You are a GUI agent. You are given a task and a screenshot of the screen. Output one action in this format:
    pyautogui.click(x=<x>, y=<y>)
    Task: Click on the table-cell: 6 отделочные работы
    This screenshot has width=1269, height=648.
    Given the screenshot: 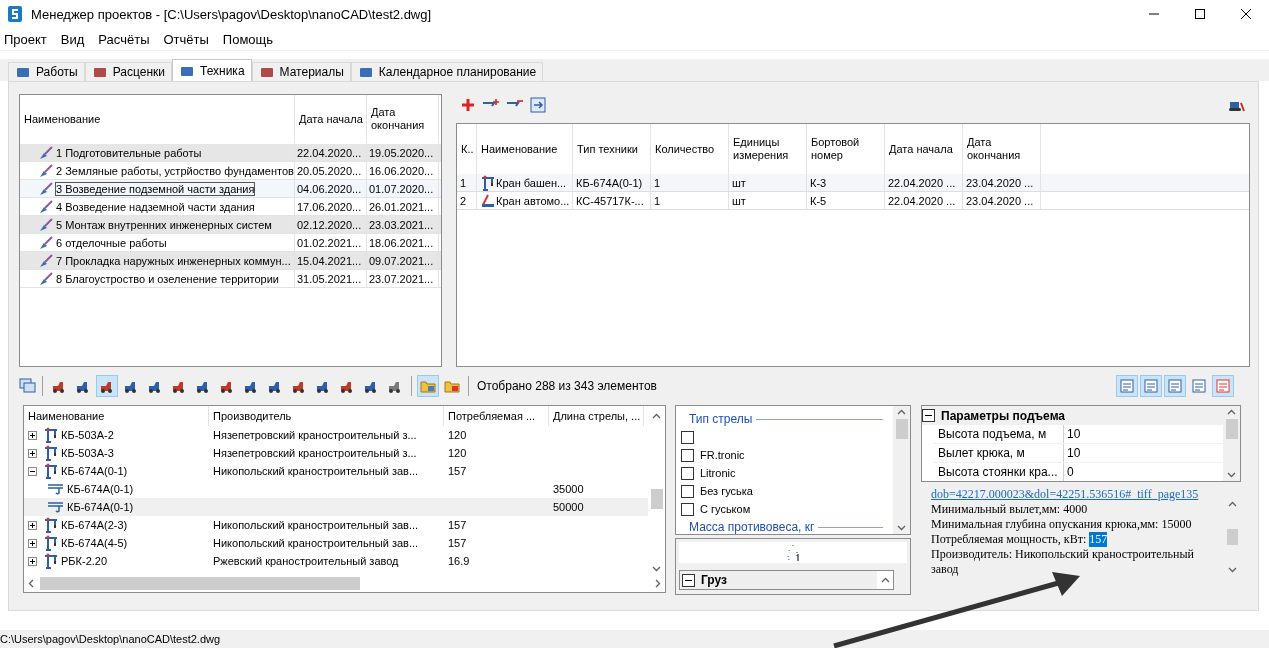 What is the action you would take?
    pyautogui.click(x=111, y=242)
    